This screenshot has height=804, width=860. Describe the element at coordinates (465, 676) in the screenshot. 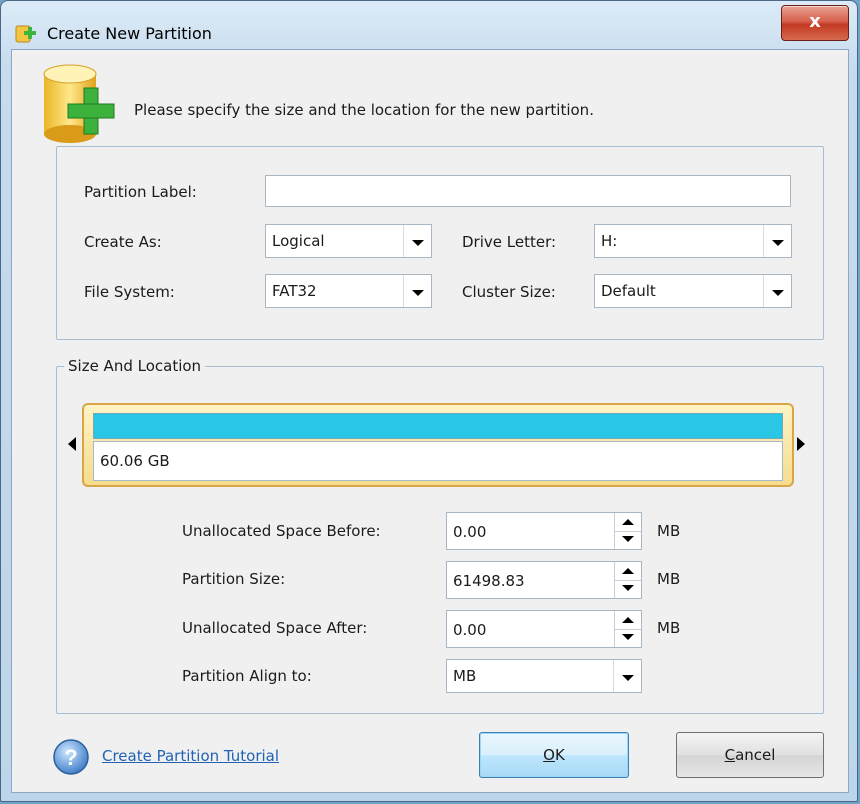

I see `align-to-value: MB` at that location.